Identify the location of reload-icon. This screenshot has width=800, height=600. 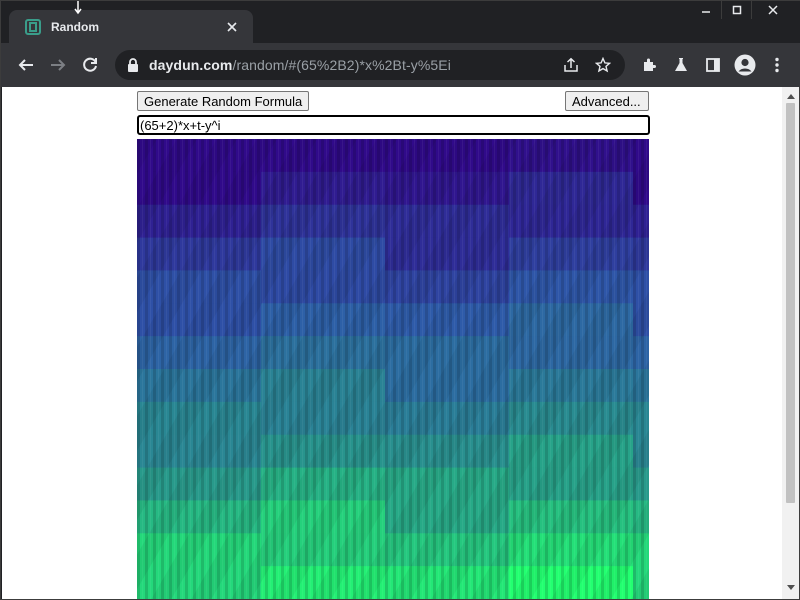
(90, 65).